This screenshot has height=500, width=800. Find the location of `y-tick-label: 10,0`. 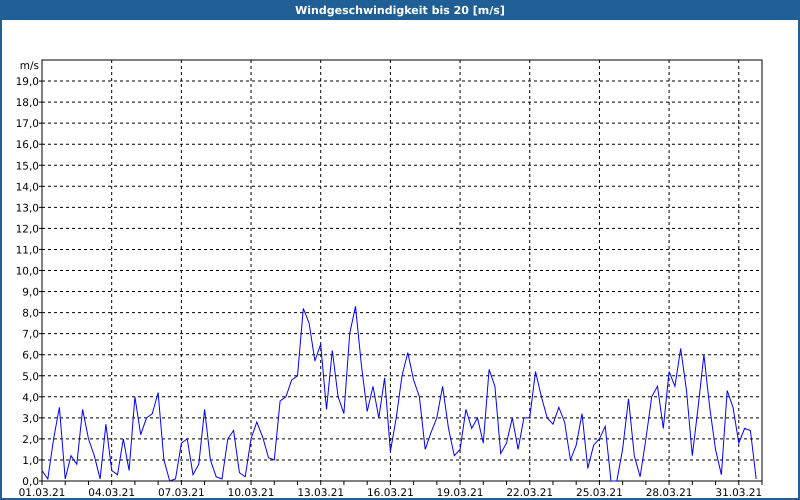

y-tick-label: 10,0 is located at coordinates (27, 272).